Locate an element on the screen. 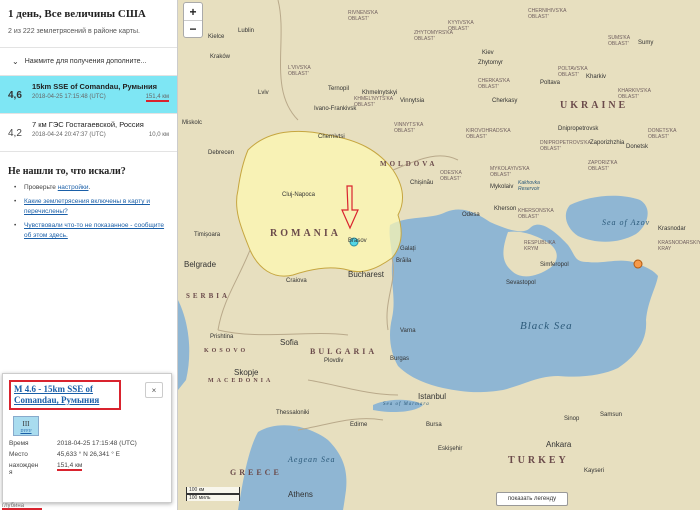 The height and width of the screenshot is (510, 700). map-region-lviv-oblast: L'VIVS'KA OBLAST' is located at coordinates (299, 71).